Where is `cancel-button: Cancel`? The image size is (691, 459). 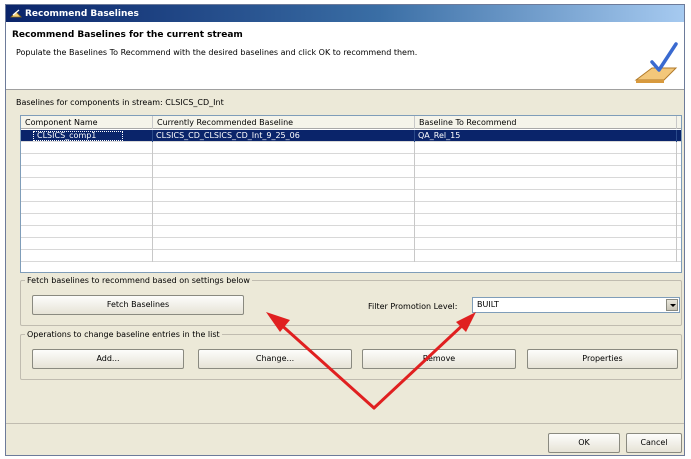 cancel-button: Cancel is located at coordinates (654, 443).